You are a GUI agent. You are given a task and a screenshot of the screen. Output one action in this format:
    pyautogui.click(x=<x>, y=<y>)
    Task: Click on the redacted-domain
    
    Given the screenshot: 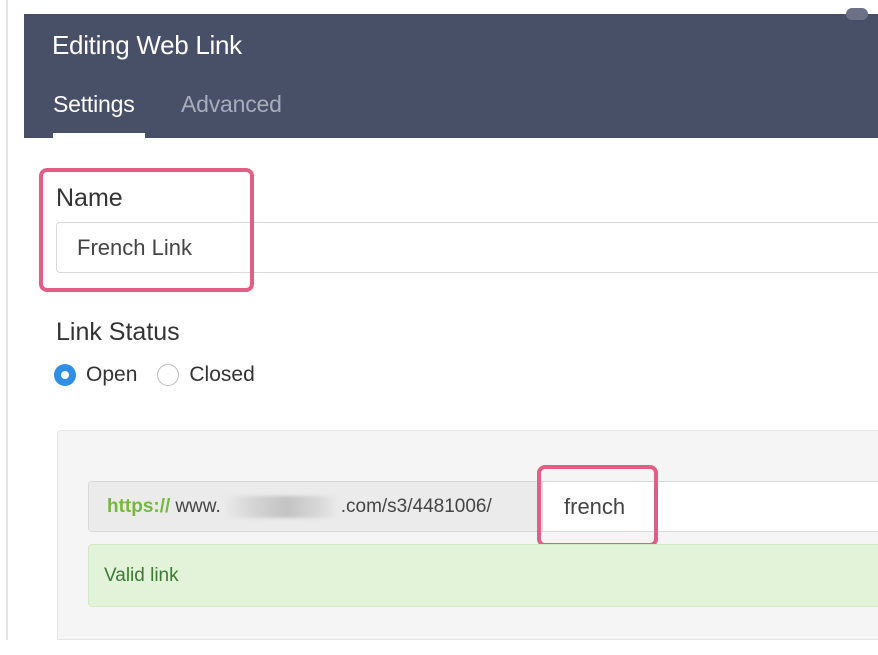 What is the action you would take?
    pyautogui.click(x=280, y=506)
    